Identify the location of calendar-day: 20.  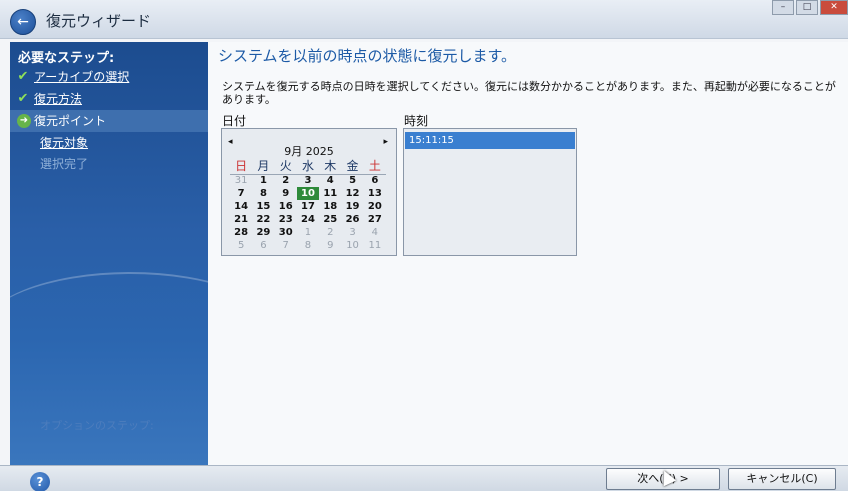
(375, 206).